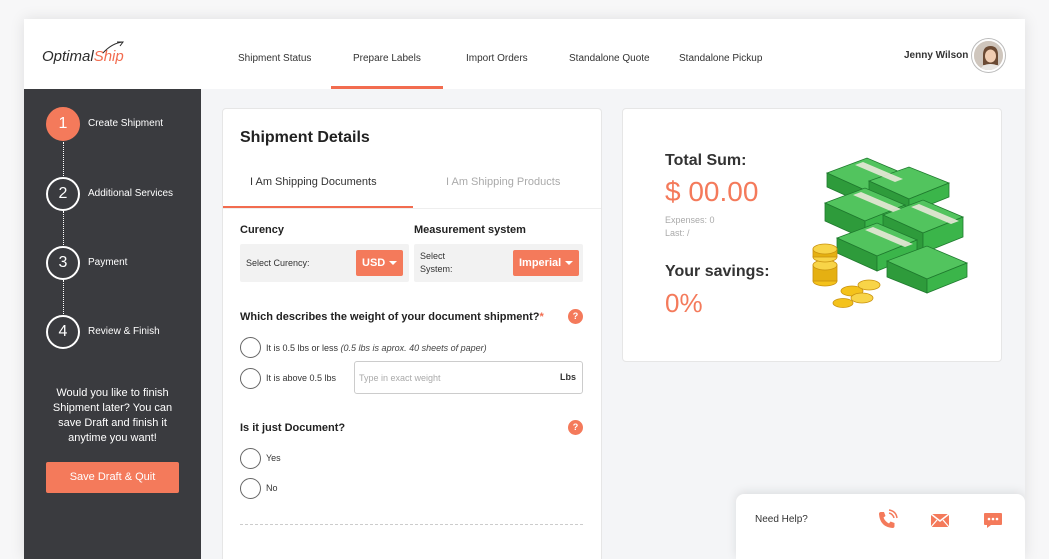 This screenshot has width=1049, height=559. Describe the element at coordinates (301, 378) in the screenshot. I see `weight-option-heavy-label: It is above 0.5 lbs` at that location.